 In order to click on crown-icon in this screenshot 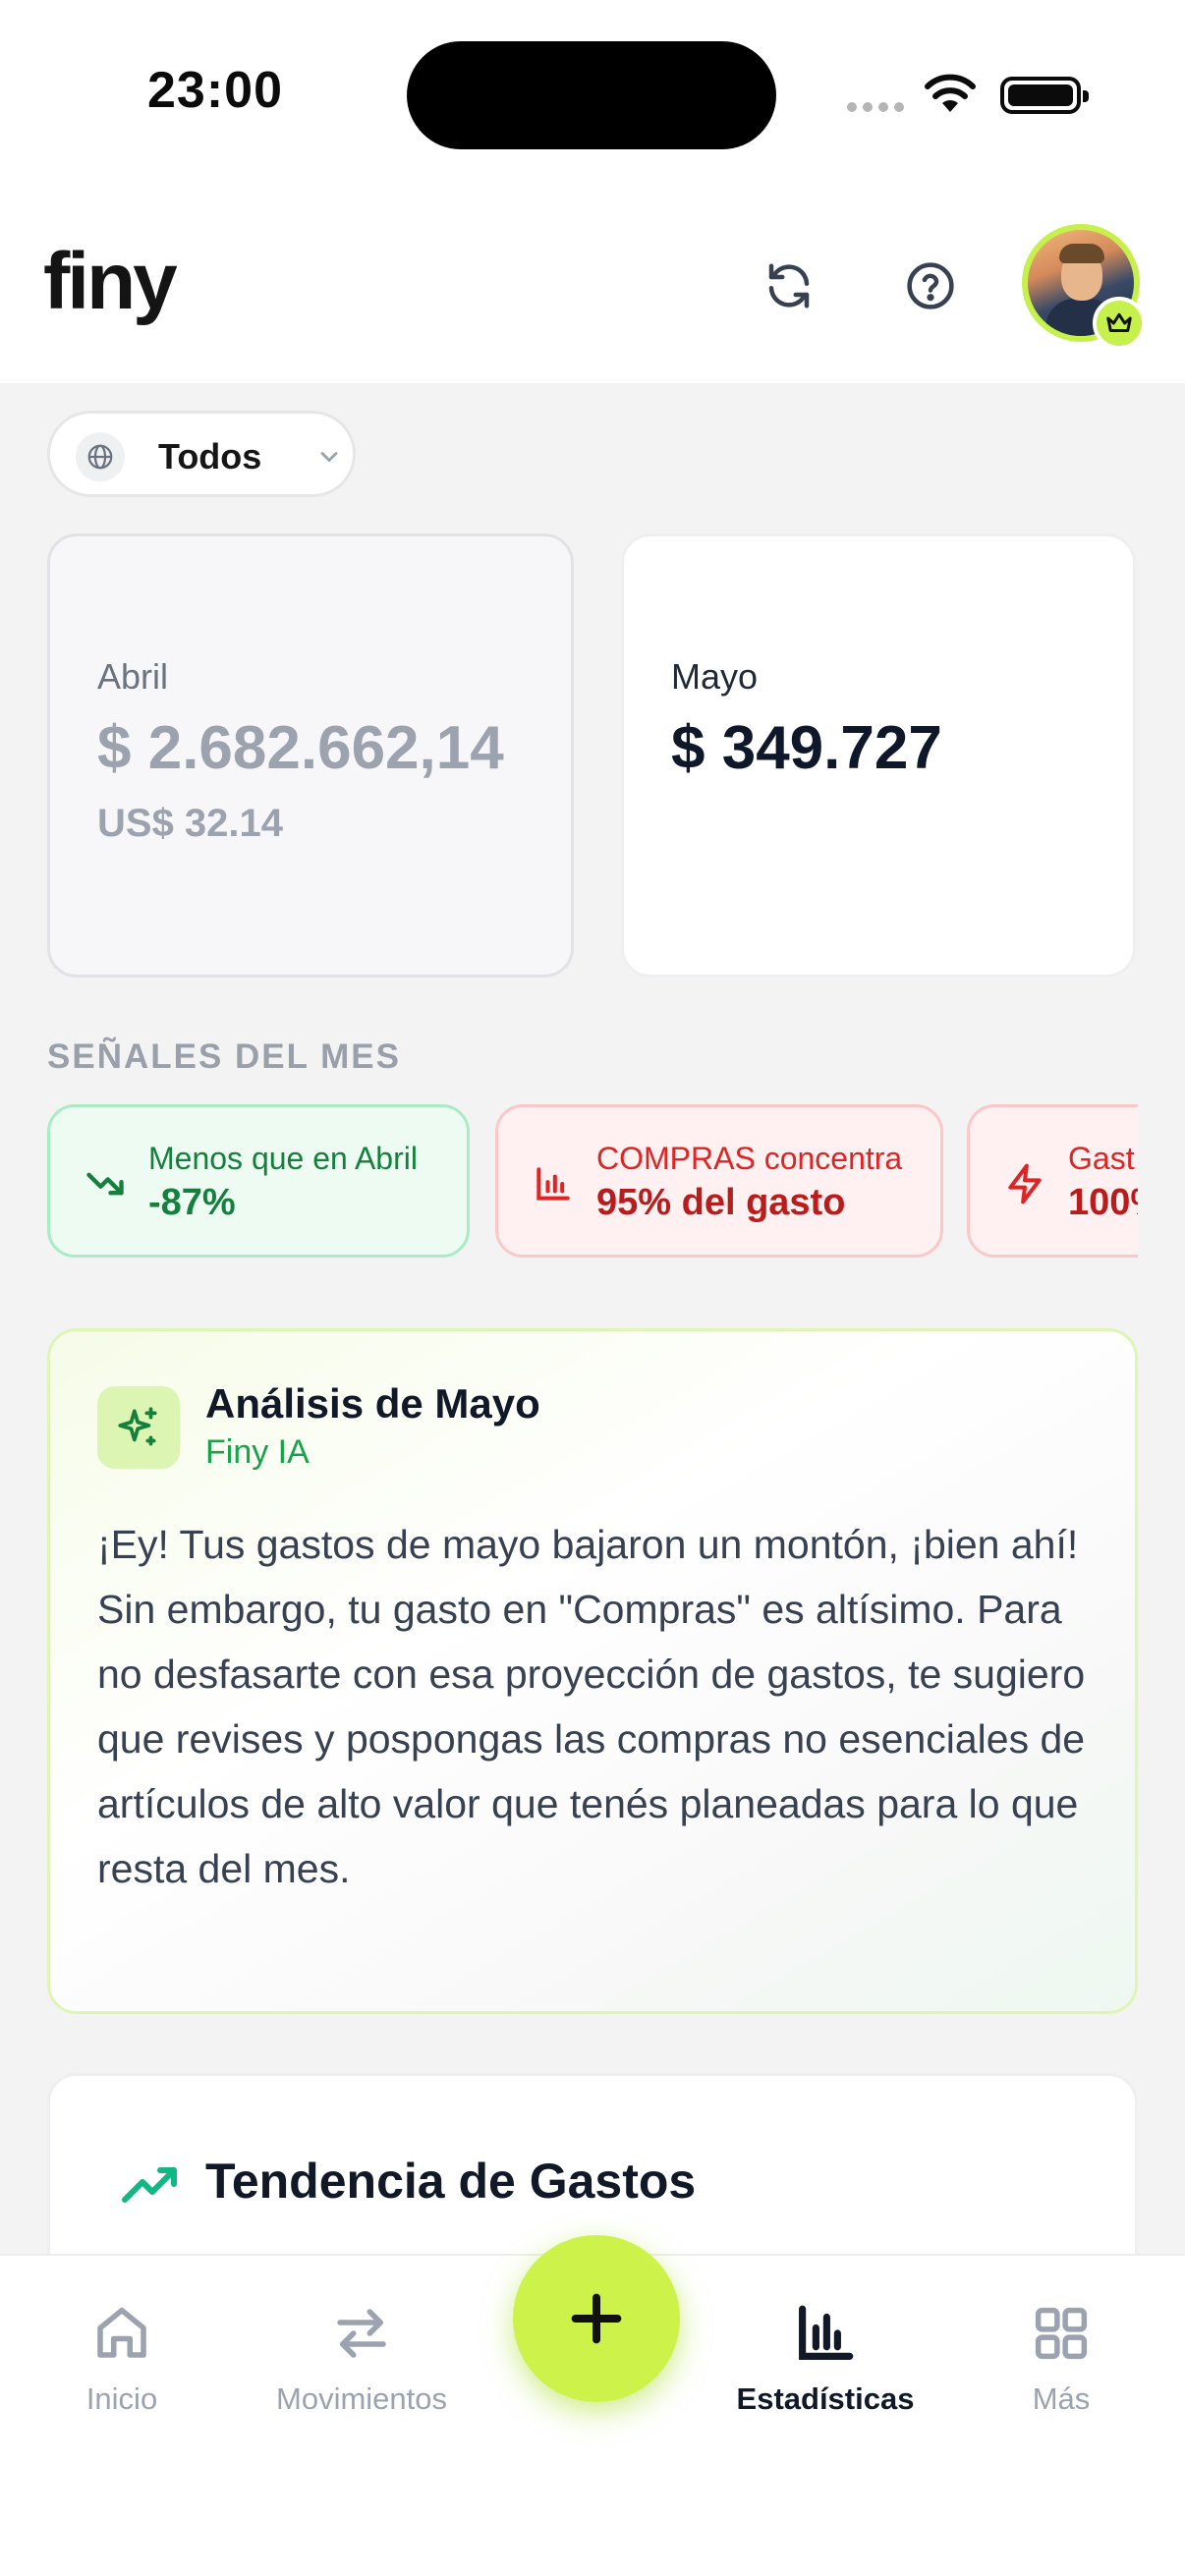, I will do `click(1119, 322)`.